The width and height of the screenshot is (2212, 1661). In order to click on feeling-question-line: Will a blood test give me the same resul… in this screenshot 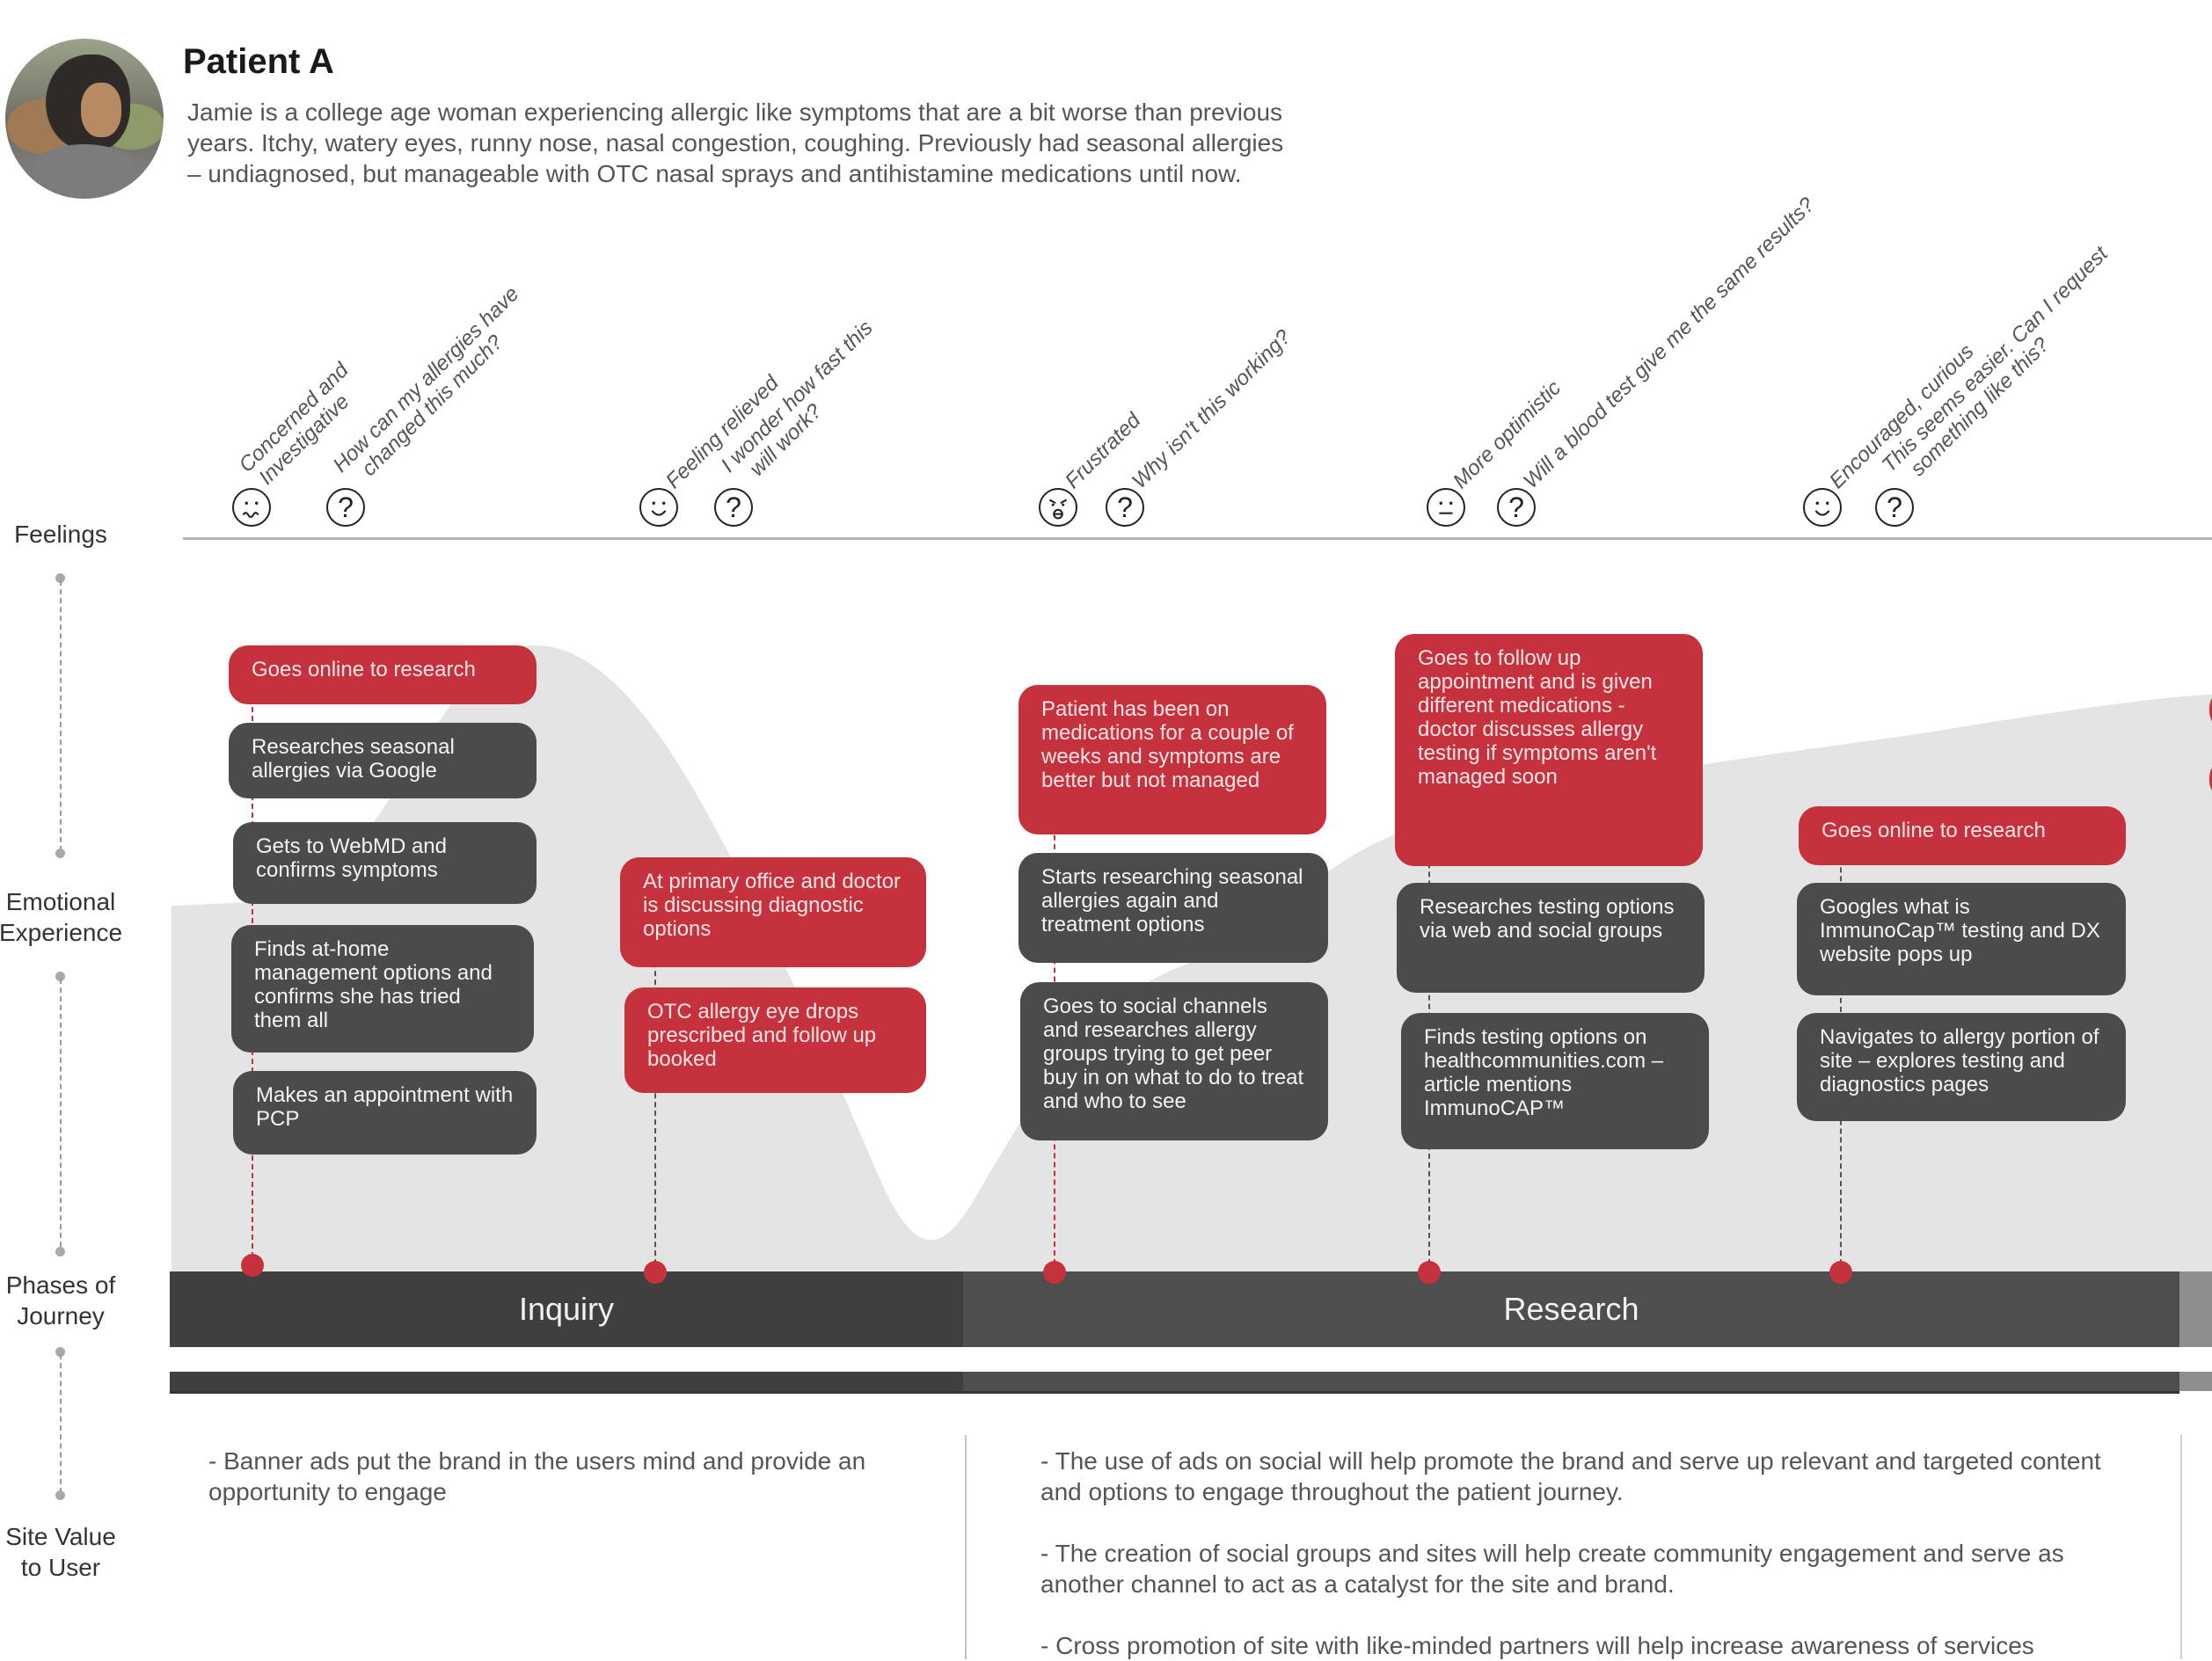, I will do `click(1669, 343)`.